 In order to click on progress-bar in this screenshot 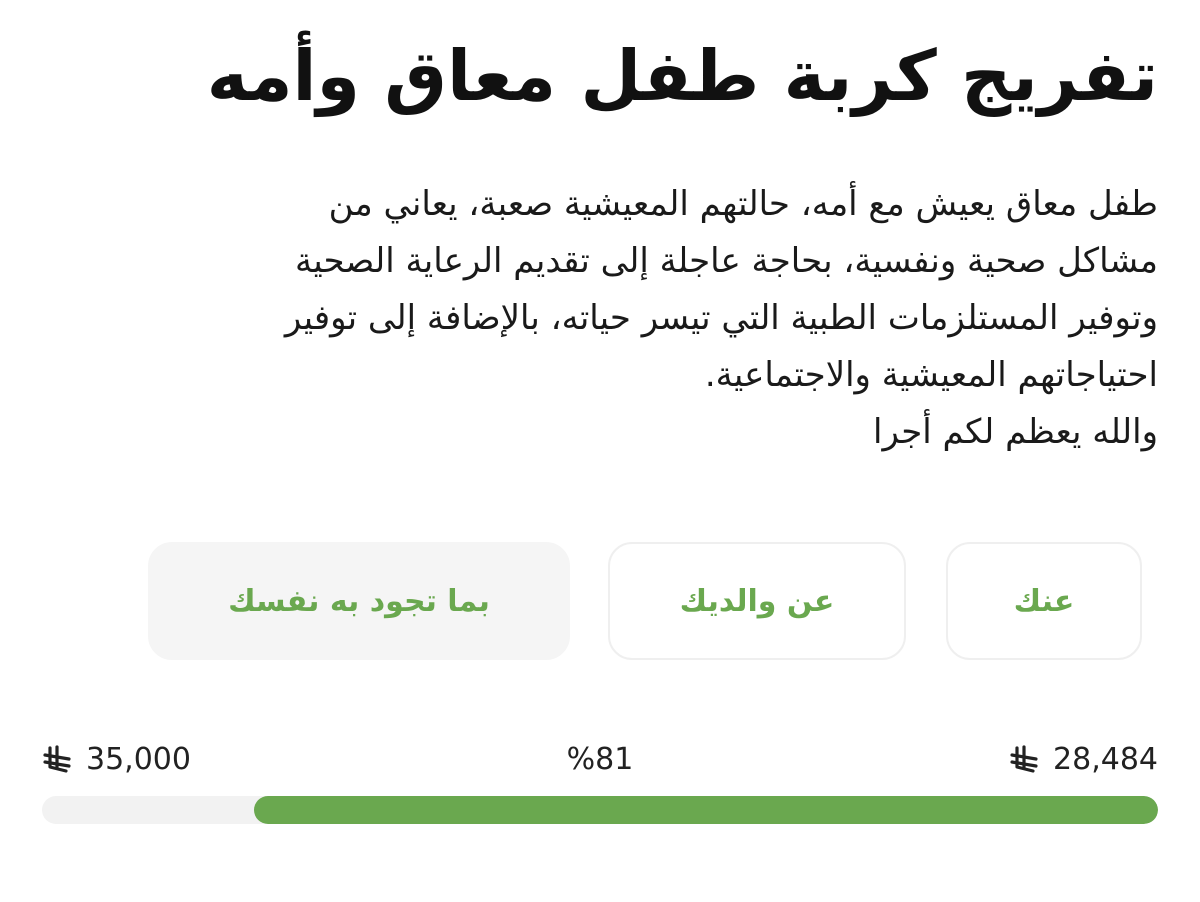, I will do `click(600, 810)`.